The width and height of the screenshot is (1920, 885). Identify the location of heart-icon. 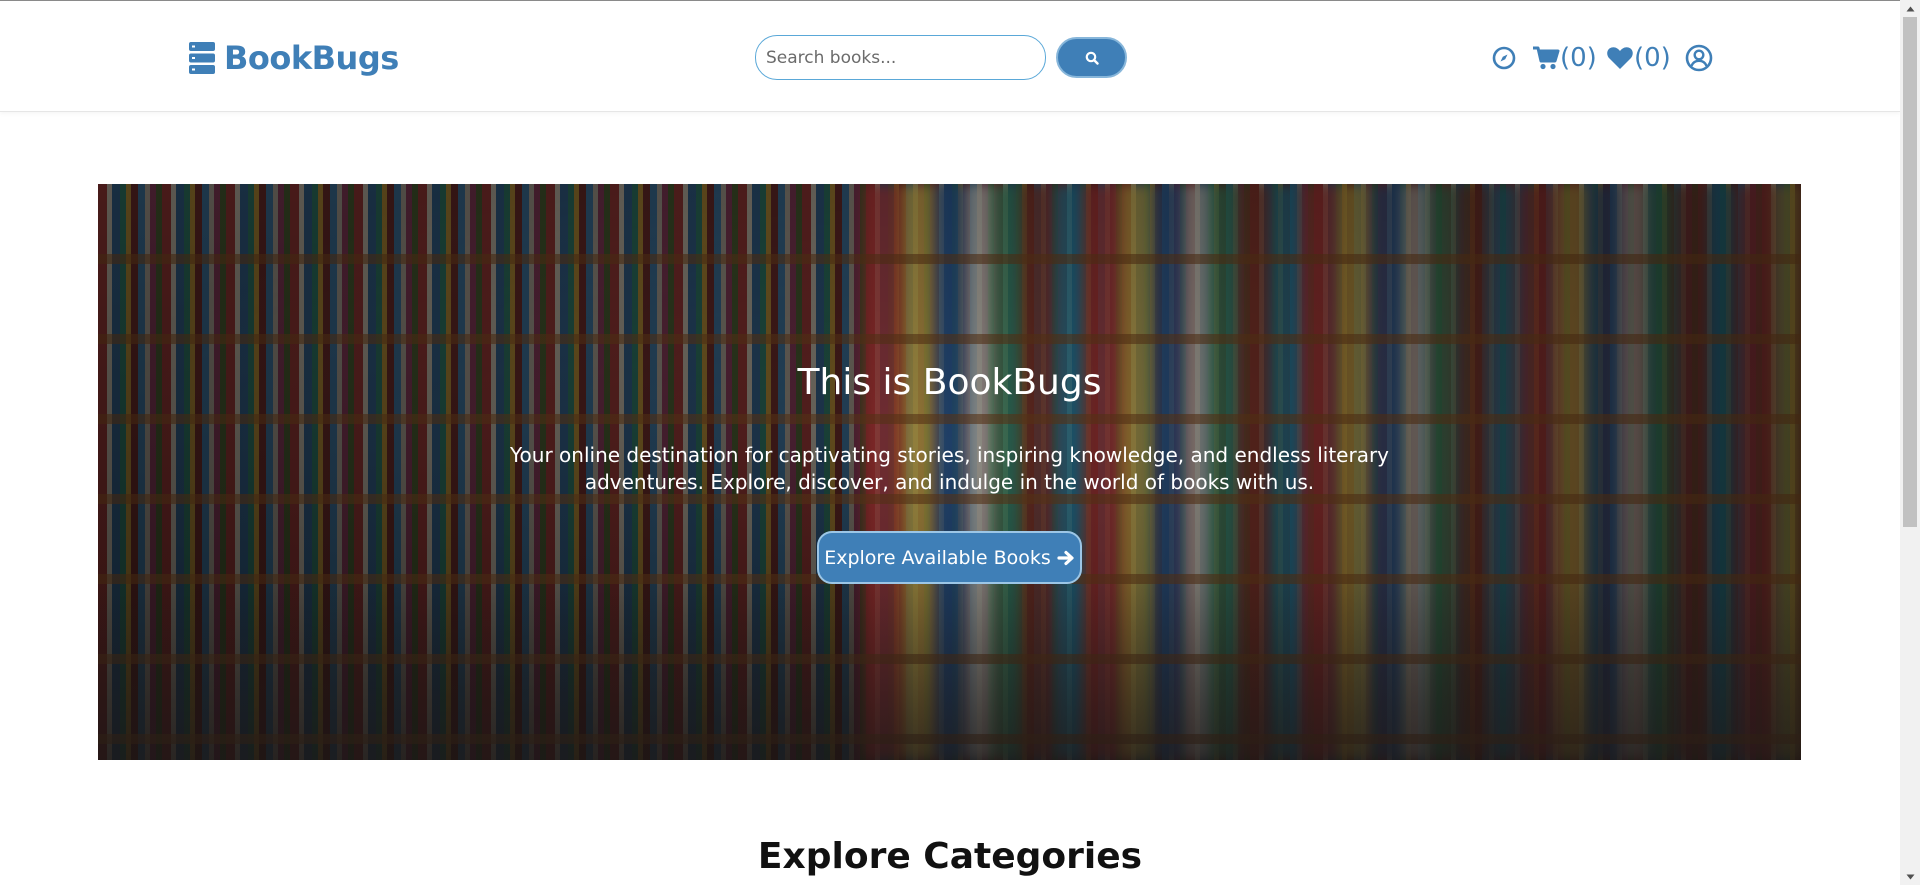
(1620, 58).